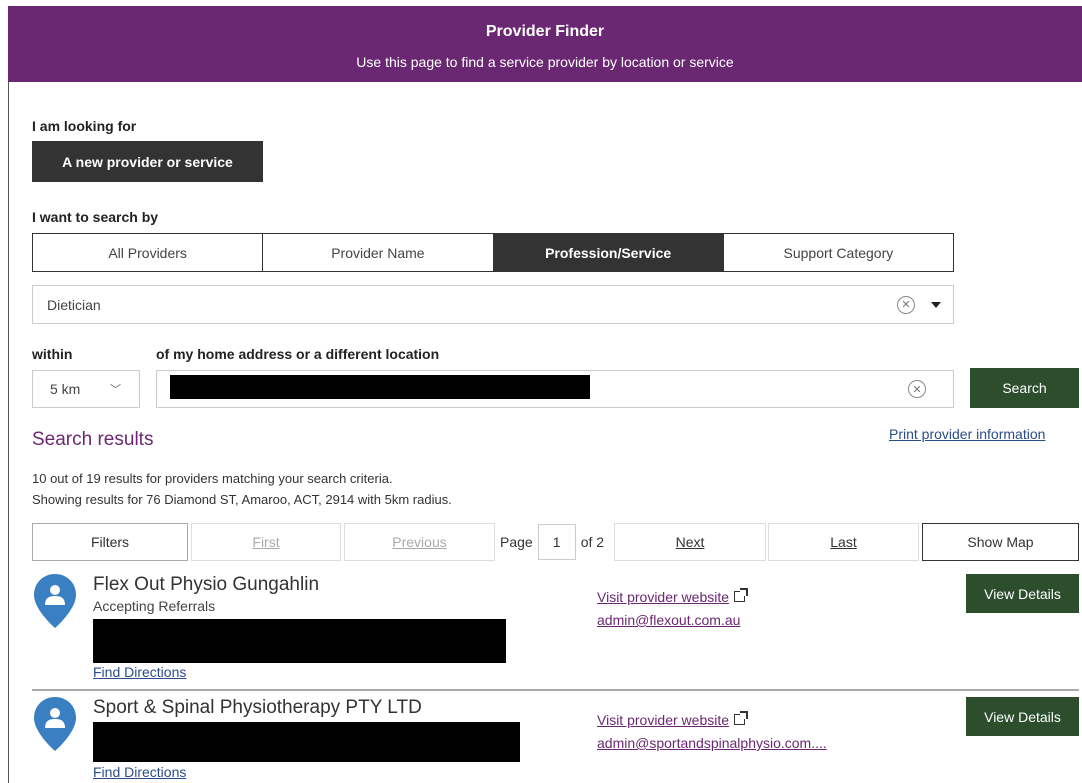 The height and width of the screenshot is (783, 1082). What do you see at coordinates (690, 542) in the screenshot?
I see `next-page-button: Next` at bounding box center [690, 542].